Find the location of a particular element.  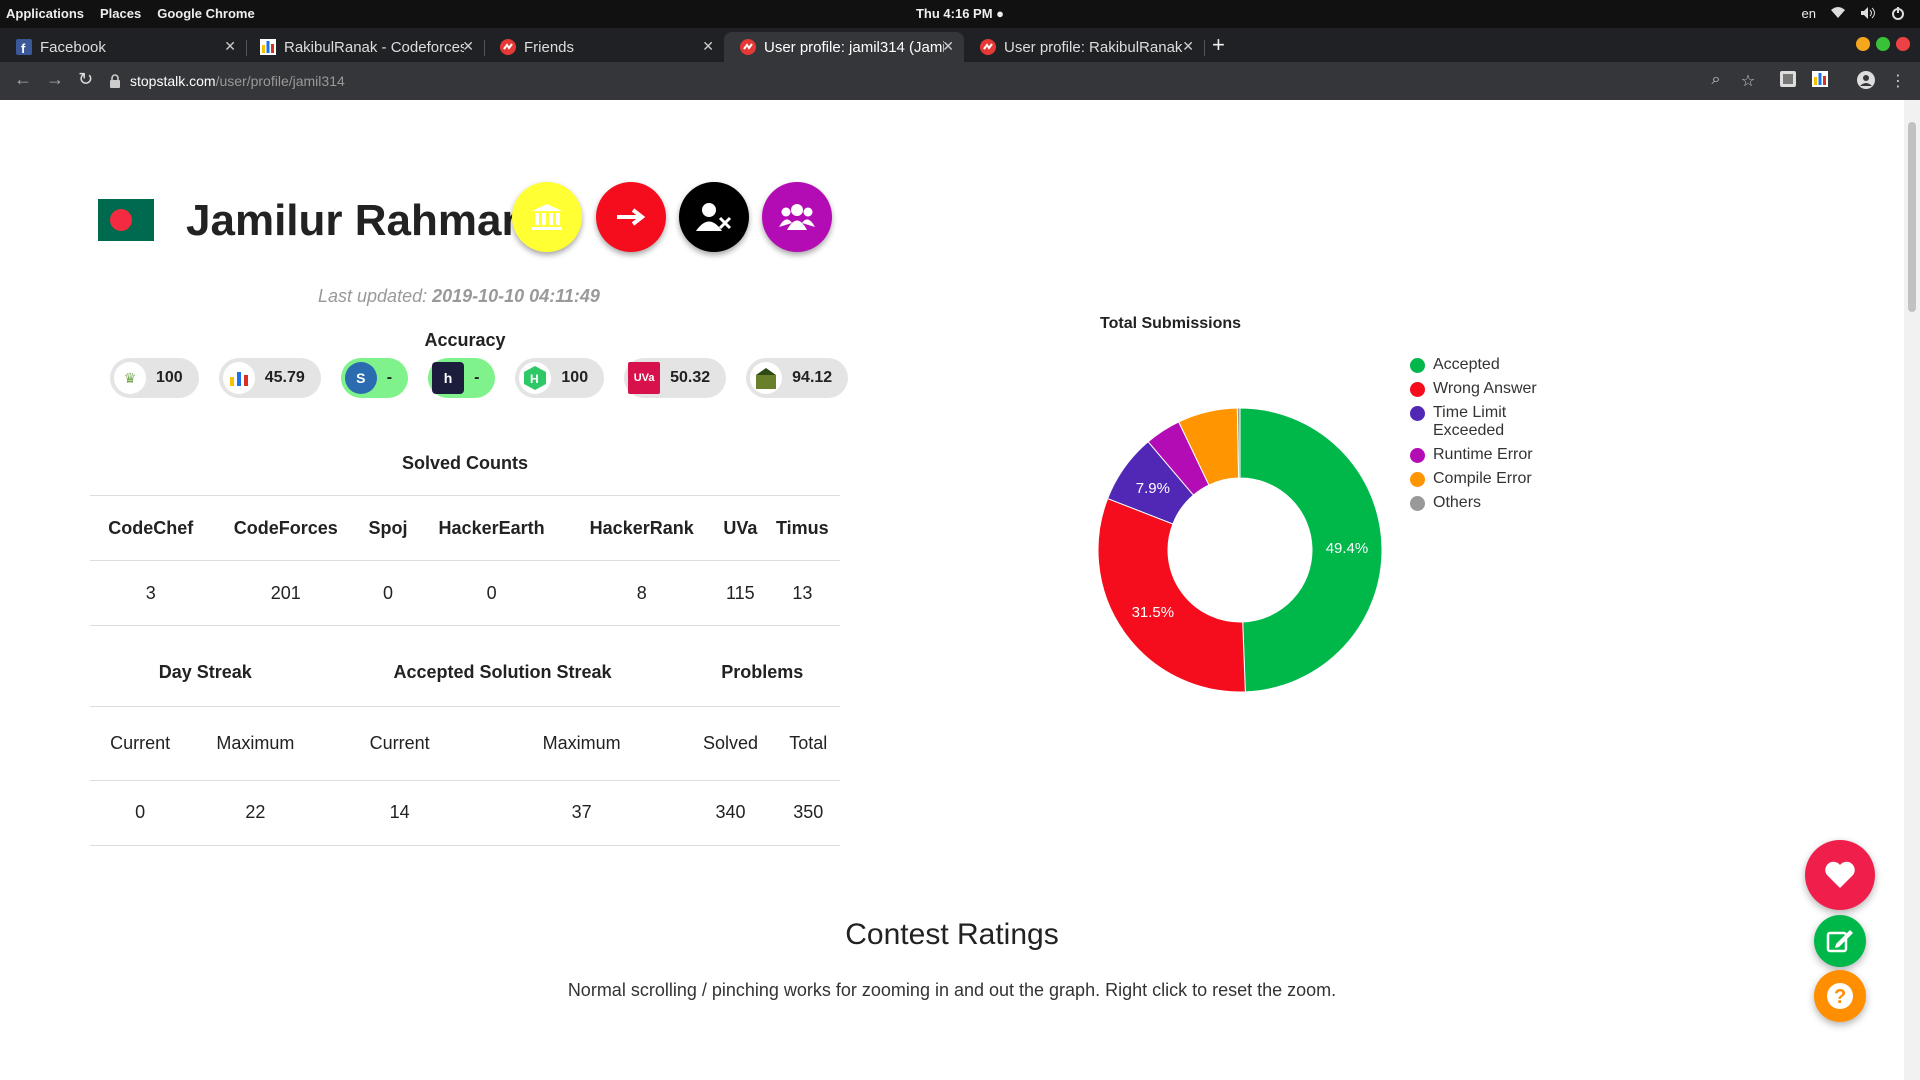

scrollbar-thumb is located at coordinates (1912, 217).